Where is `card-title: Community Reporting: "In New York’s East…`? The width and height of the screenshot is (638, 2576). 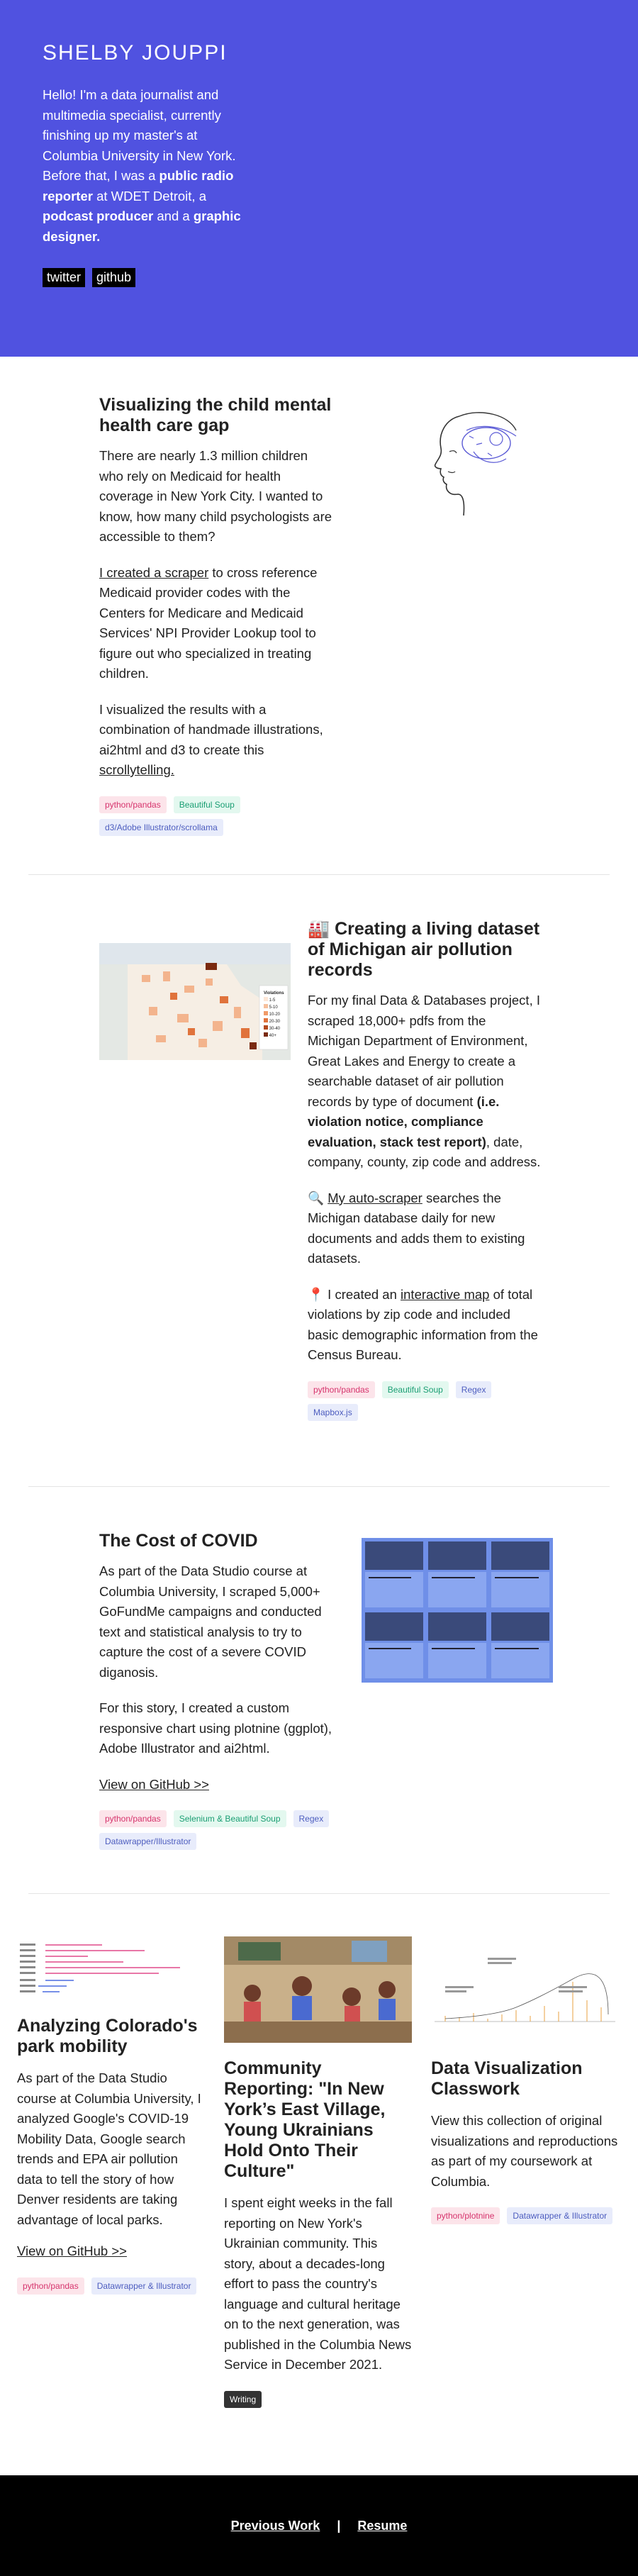
card-title: Community Reporting: "In New York’s East… is located at coordinates (305, 2119).